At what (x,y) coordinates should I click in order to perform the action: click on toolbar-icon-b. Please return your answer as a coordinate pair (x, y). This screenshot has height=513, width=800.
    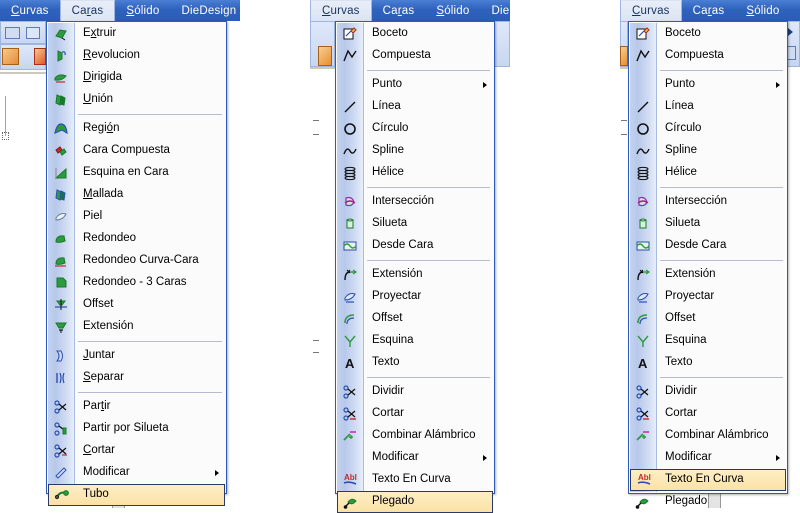
    Looking at the image, I should click on (40, 56).